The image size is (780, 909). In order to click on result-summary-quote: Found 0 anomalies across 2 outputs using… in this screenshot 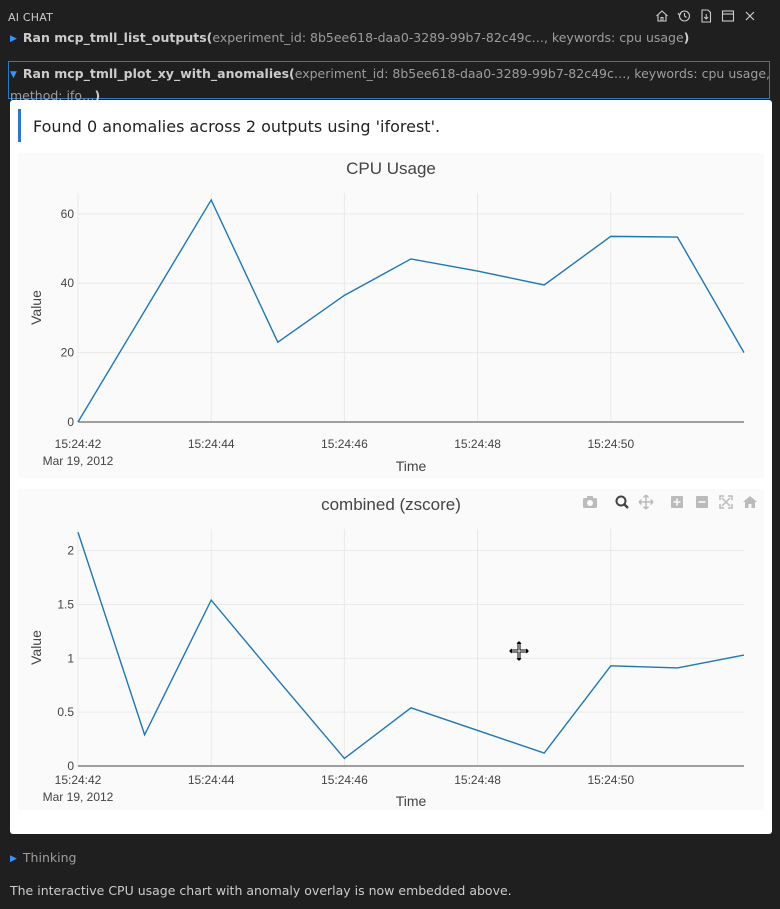, I will do `click(391, 125)`.